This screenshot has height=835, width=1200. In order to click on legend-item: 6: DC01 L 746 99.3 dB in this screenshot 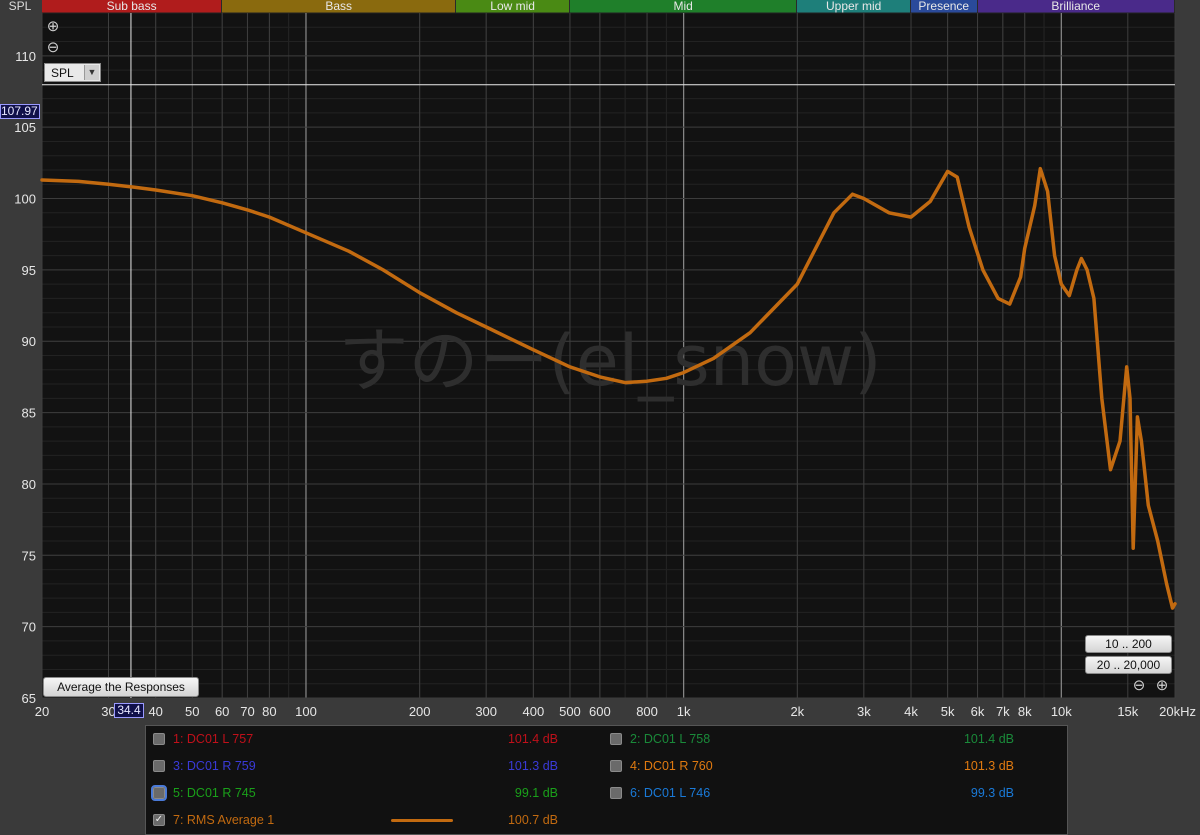, I will do `click(835, 793)`.